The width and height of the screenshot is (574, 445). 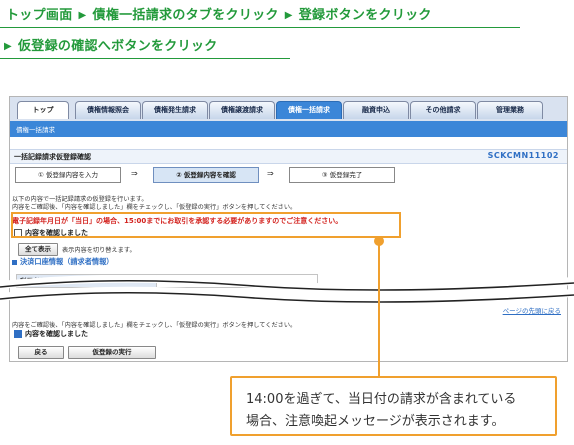 I want to click on instruction-step: 登録ボタンをクリック, so click(x=365, y=15).